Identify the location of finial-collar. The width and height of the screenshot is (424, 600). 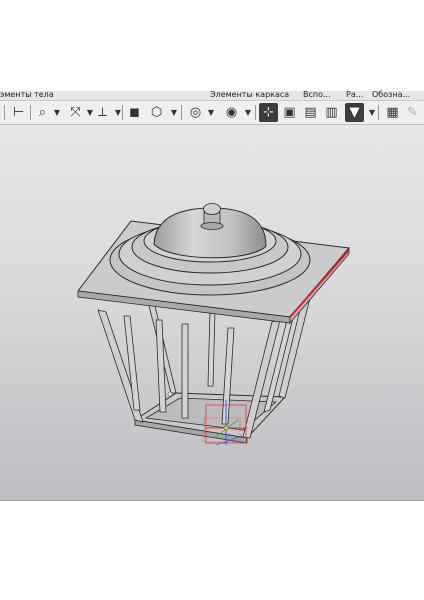
(212, 226).